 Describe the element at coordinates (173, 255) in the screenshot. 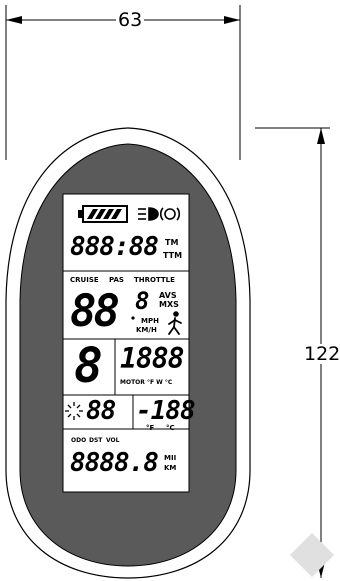

I see `time-unit-ttm: TTM` at that location.